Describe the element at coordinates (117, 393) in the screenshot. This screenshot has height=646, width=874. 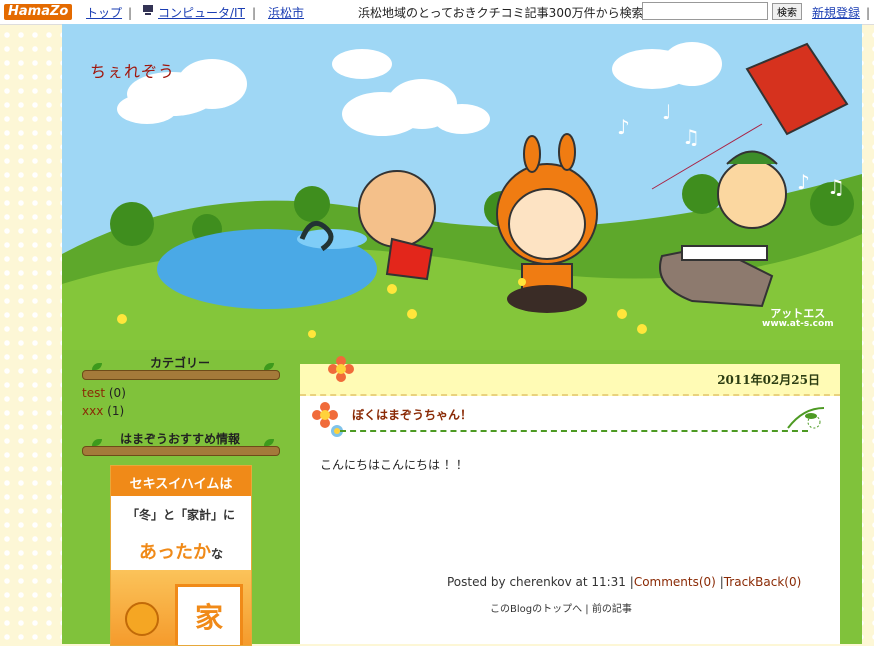
I see `category-count: (0)` at that location.